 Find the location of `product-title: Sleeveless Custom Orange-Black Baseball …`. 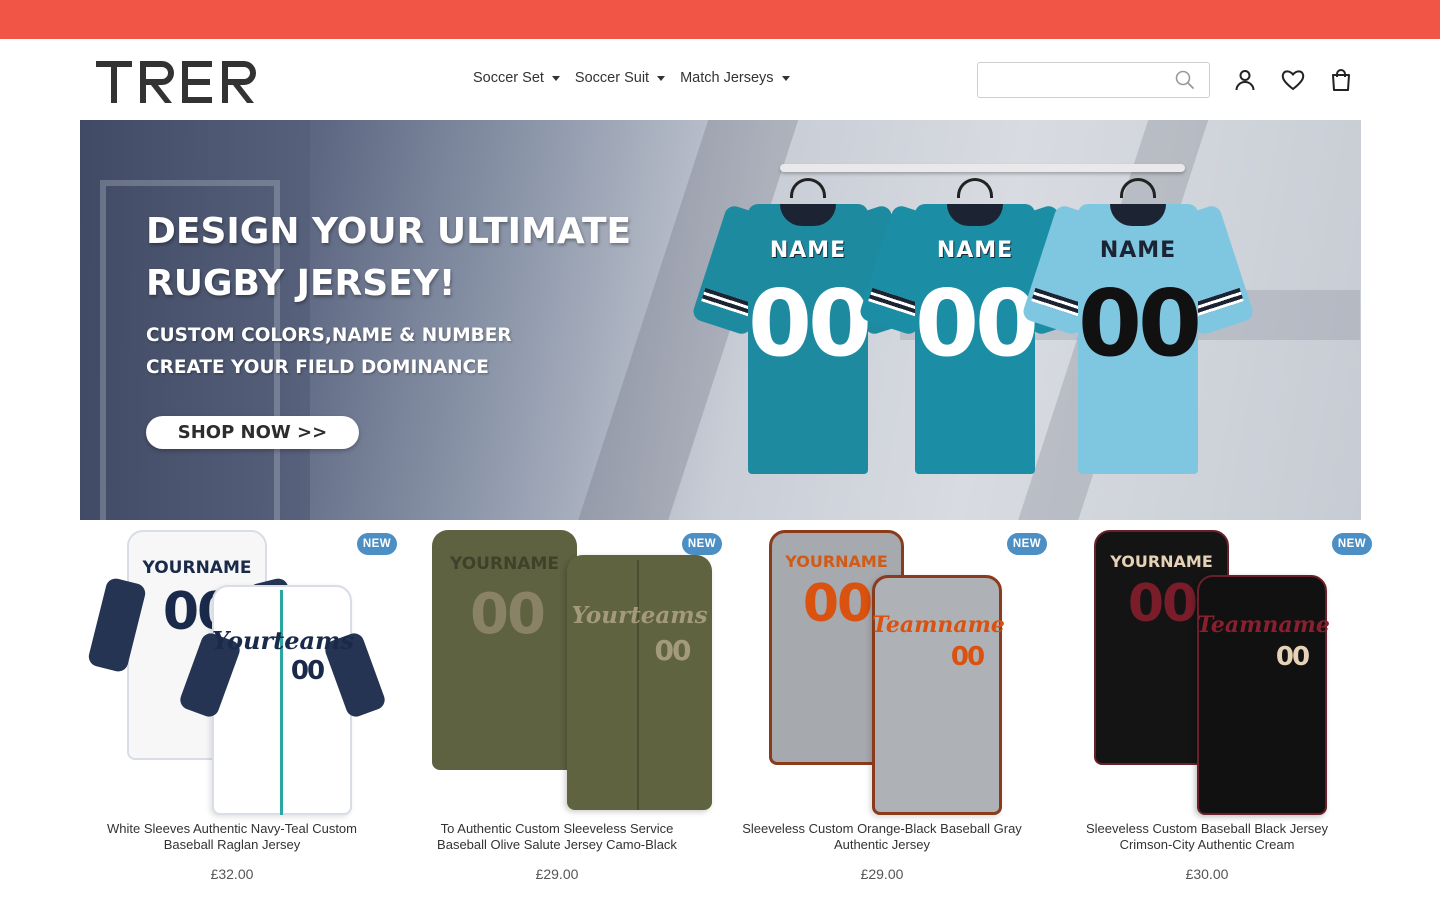

product-title: Sleeveless Custom Orange-Black Baseball … is located at coordinates (882, 837).